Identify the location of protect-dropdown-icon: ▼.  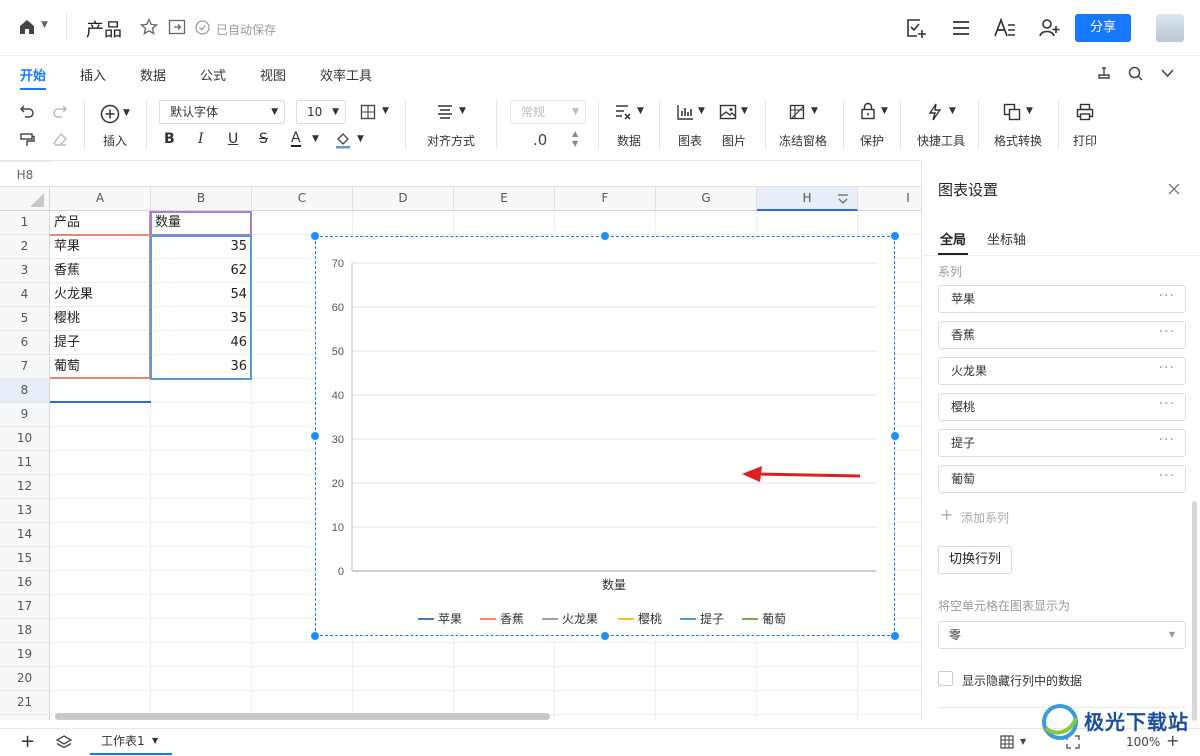
(884, 111).